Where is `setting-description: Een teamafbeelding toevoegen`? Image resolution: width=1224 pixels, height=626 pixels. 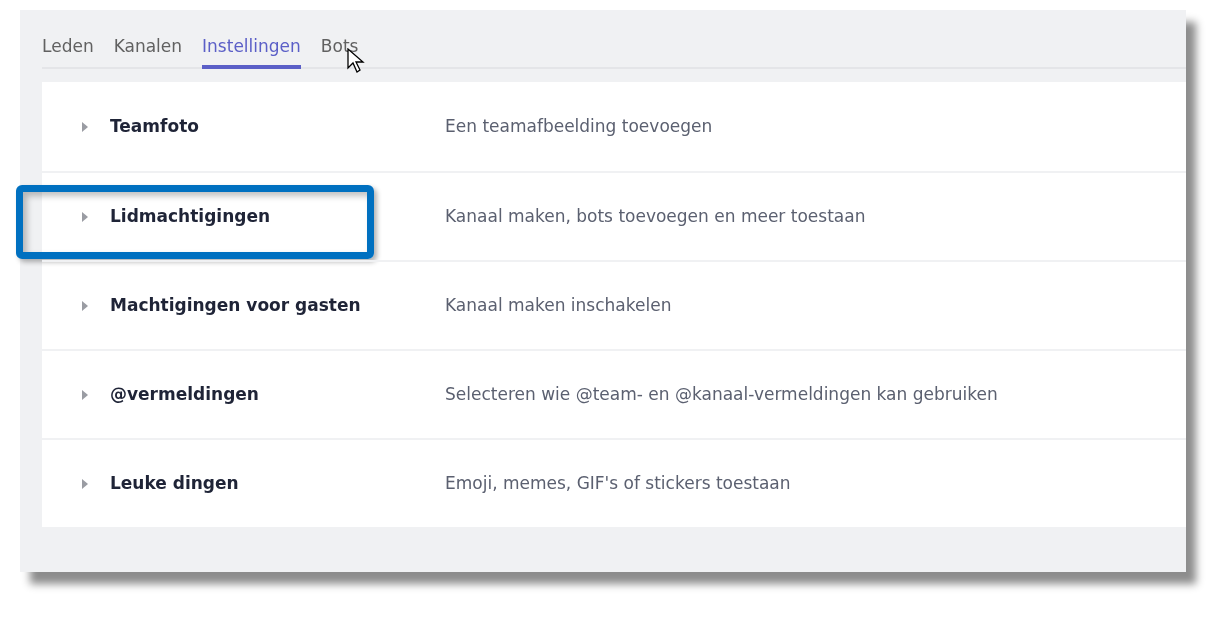
setting-description: Een teamafbeelding toevoegen is located at coordinates (579, 126).